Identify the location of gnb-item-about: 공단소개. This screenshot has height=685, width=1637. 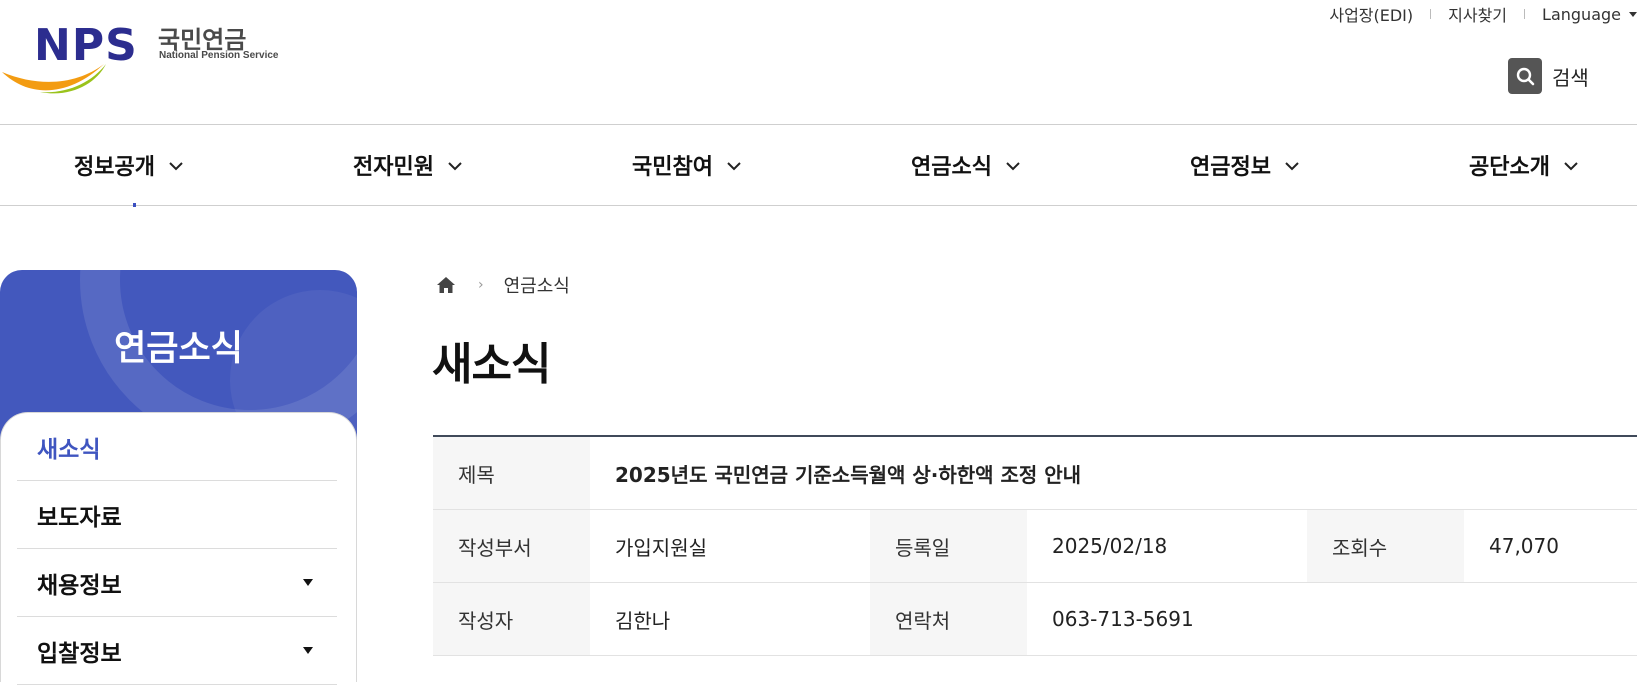
(1523, 165).